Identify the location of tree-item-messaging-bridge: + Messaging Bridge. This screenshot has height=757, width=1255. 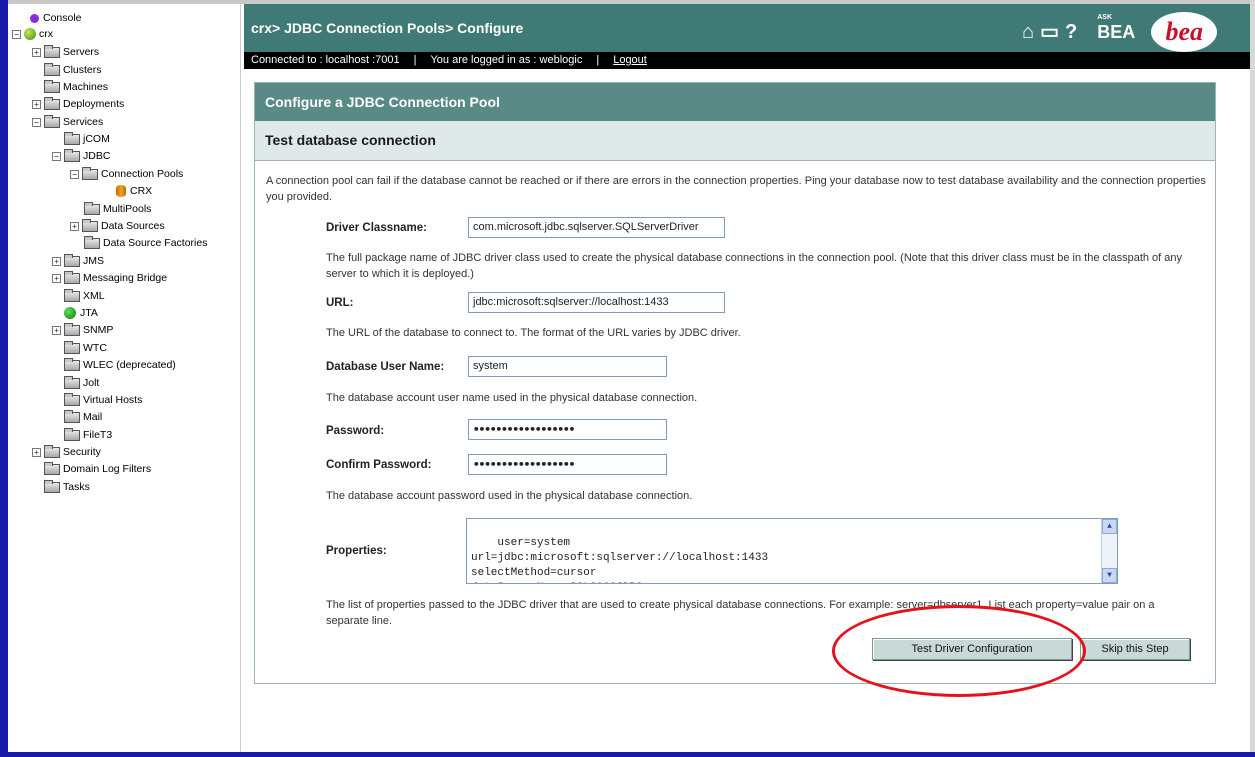
(109, 278).